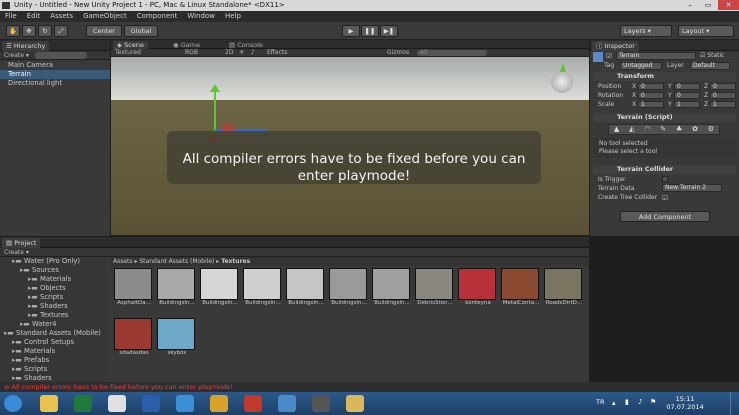  Describe the element at coordinates (151, 403) in the screenshot. I see `word-icon` at that location.